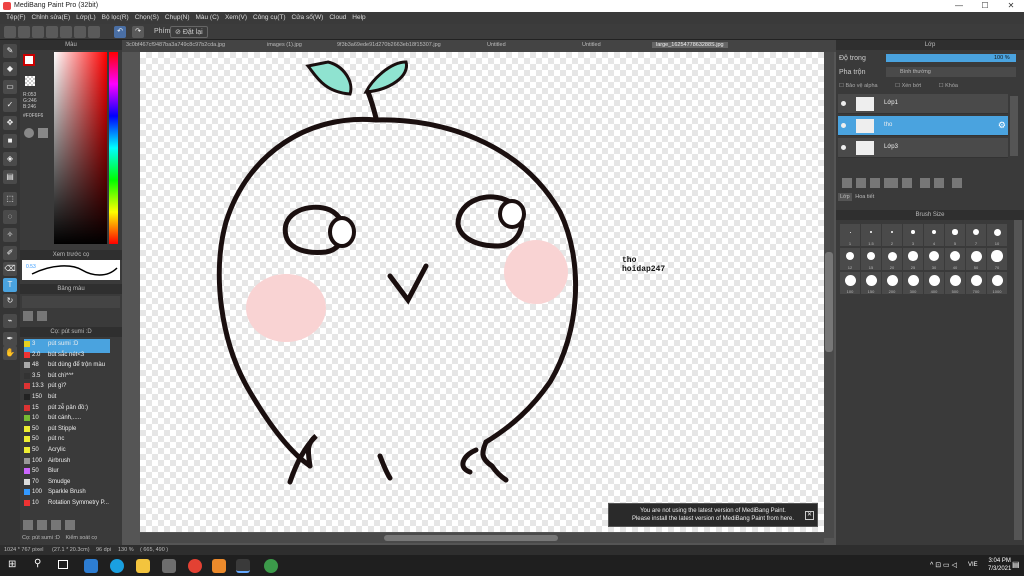  What do you see at coordinates (271, 566) in the screenshot?
I see `green-app-icon` at bounding box center [271, 566].